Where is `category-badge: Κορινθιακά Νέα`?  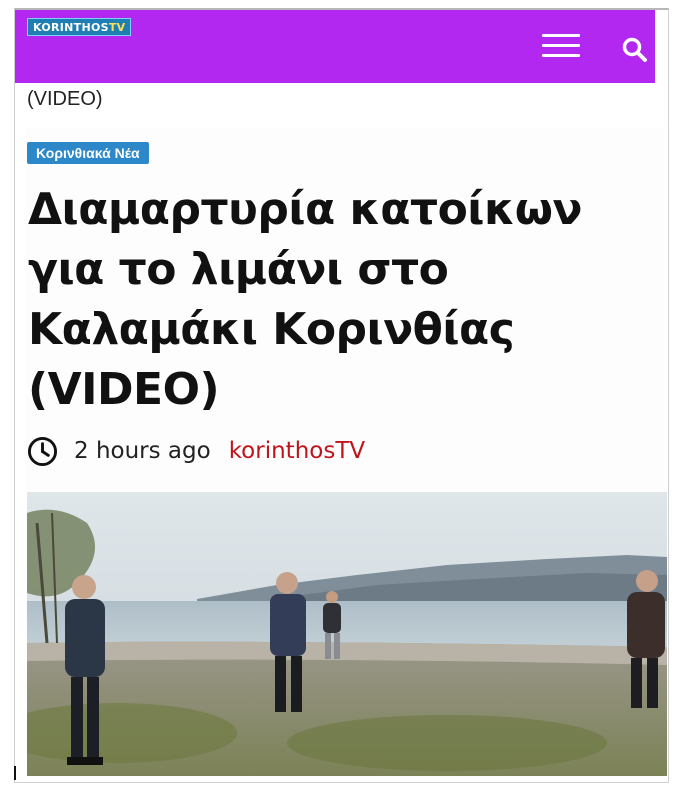
category-badge: Κορινθιακά Νέα is located at coordinates (88, 153).